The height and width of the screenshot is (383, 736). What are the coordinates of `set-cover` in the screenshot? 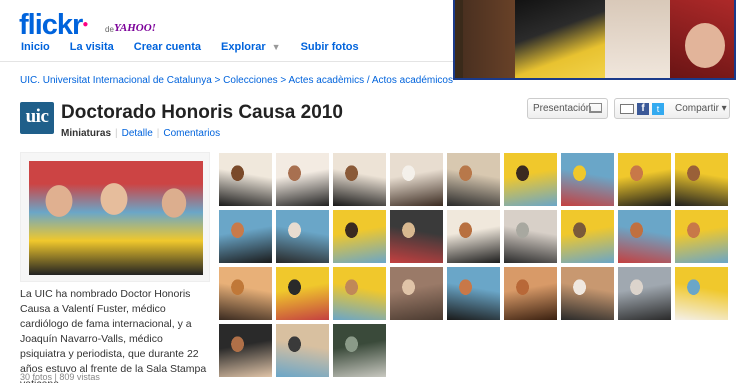 It's located at (115, 217).